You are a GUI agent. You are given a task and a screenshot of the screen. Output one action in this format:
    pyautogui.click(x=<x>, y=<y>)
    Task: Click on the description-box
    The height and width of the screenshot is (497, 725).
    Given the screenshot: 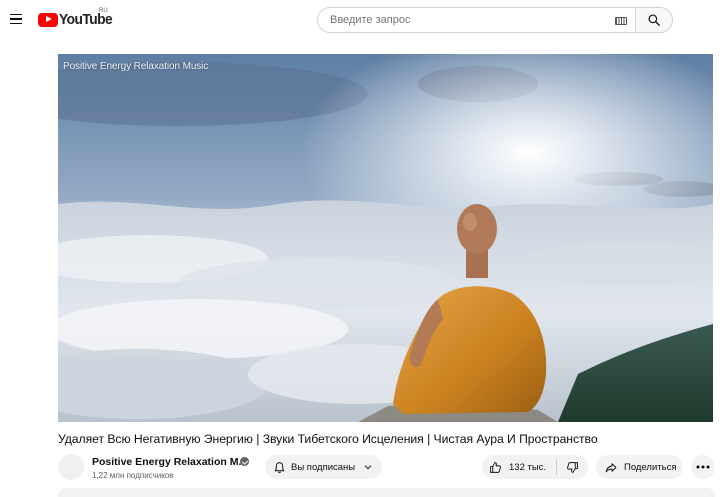 What is the action you would take?
    pyautogui.click(x=386, y=492)
    